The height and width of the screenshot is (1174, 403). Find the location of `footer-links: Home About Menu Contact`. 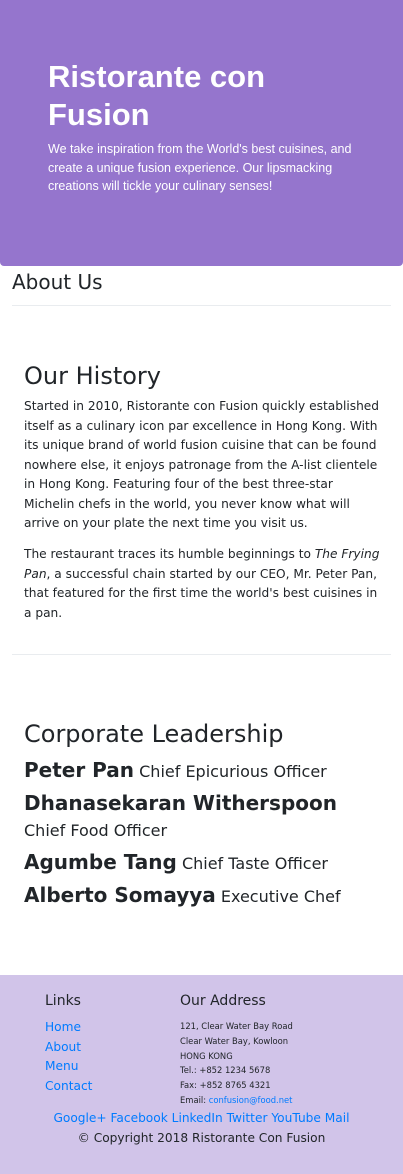

footer-links: Home About Menu Contact is located at coordinates (68, 1057).